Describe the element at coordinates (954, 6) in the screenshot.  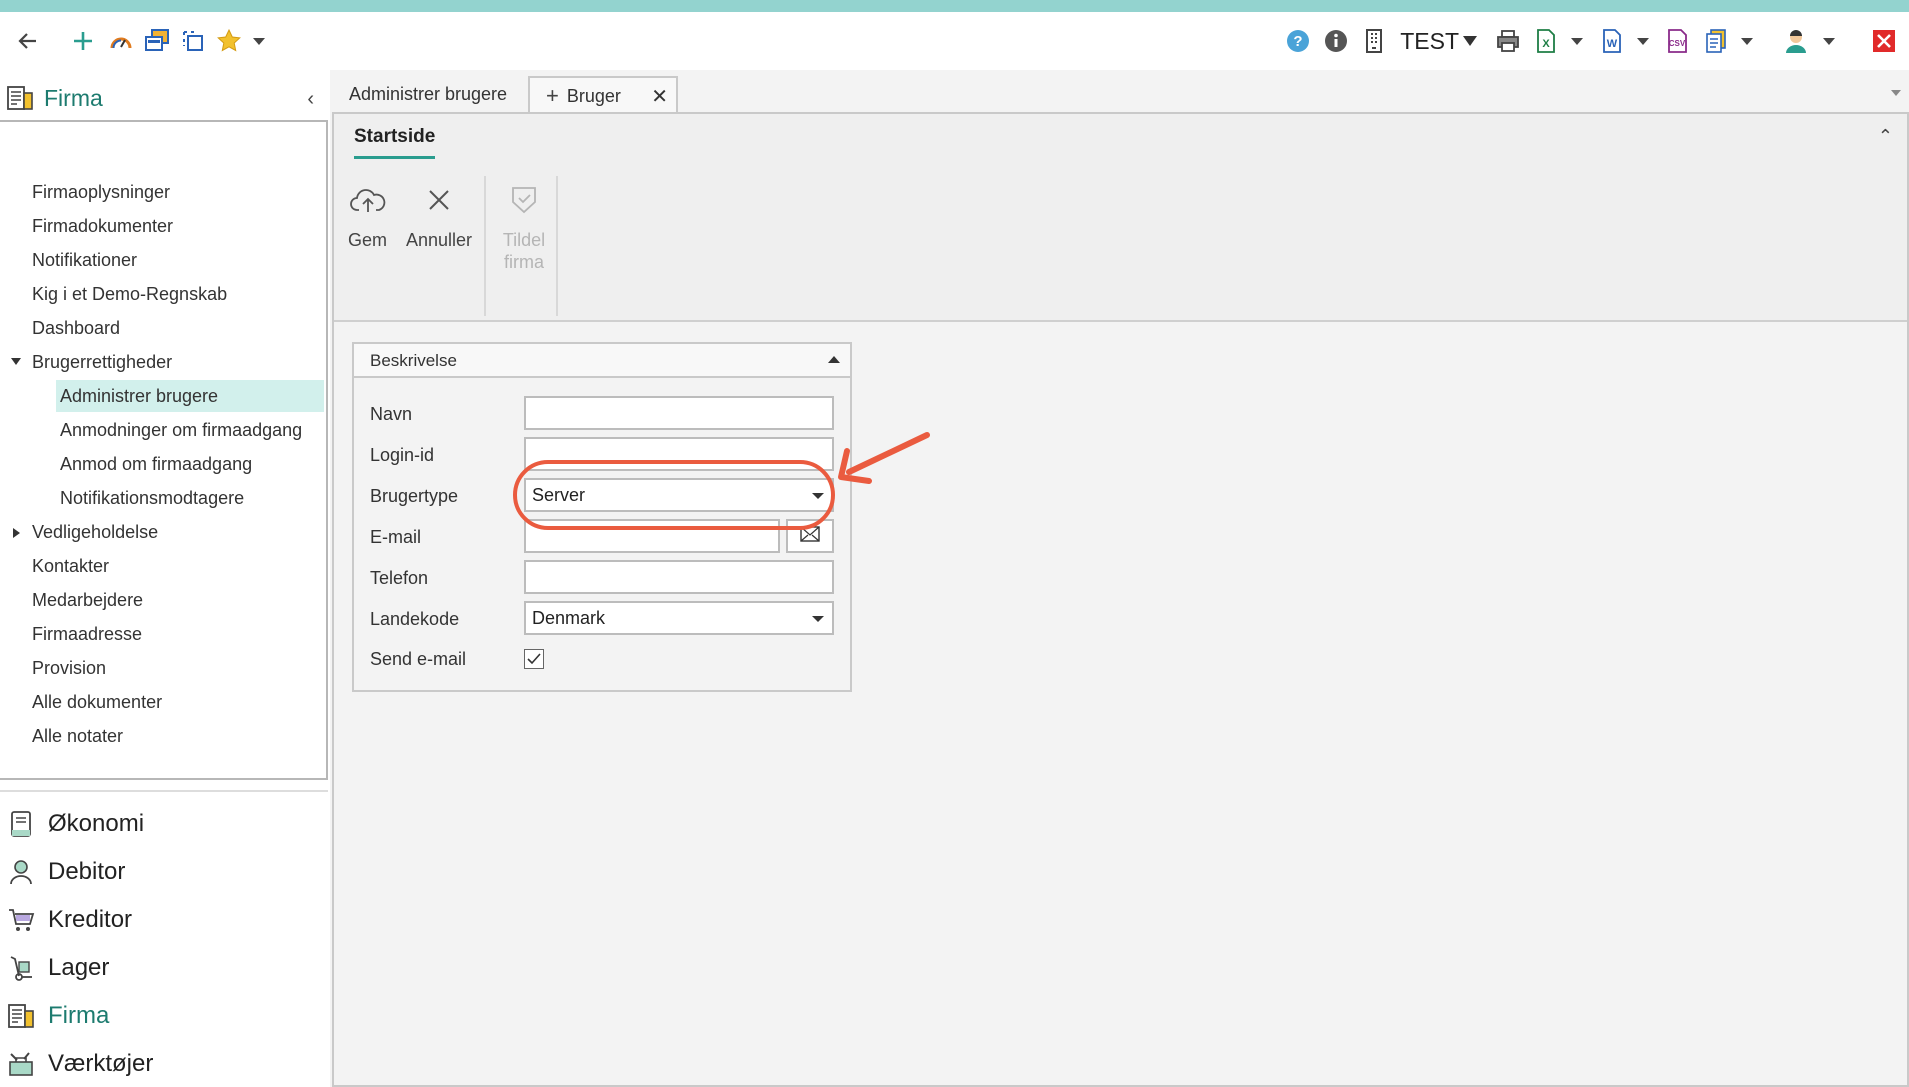
I see `top-accent-strip` at that location.